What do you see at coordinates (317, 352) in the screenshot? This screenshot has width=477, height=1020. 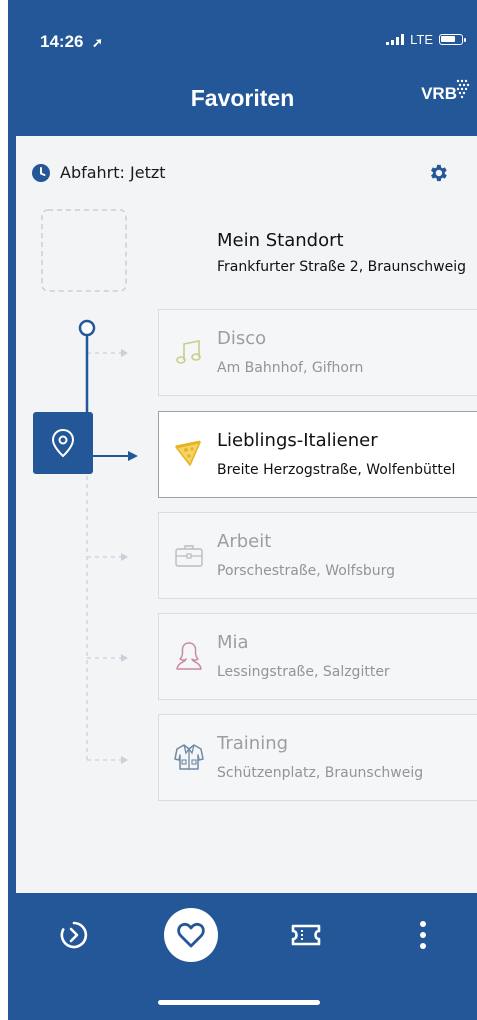 I see `favorite-card-disco: Disco Am Bahnhof, Gifhorn` at bounding box center [317, 352].